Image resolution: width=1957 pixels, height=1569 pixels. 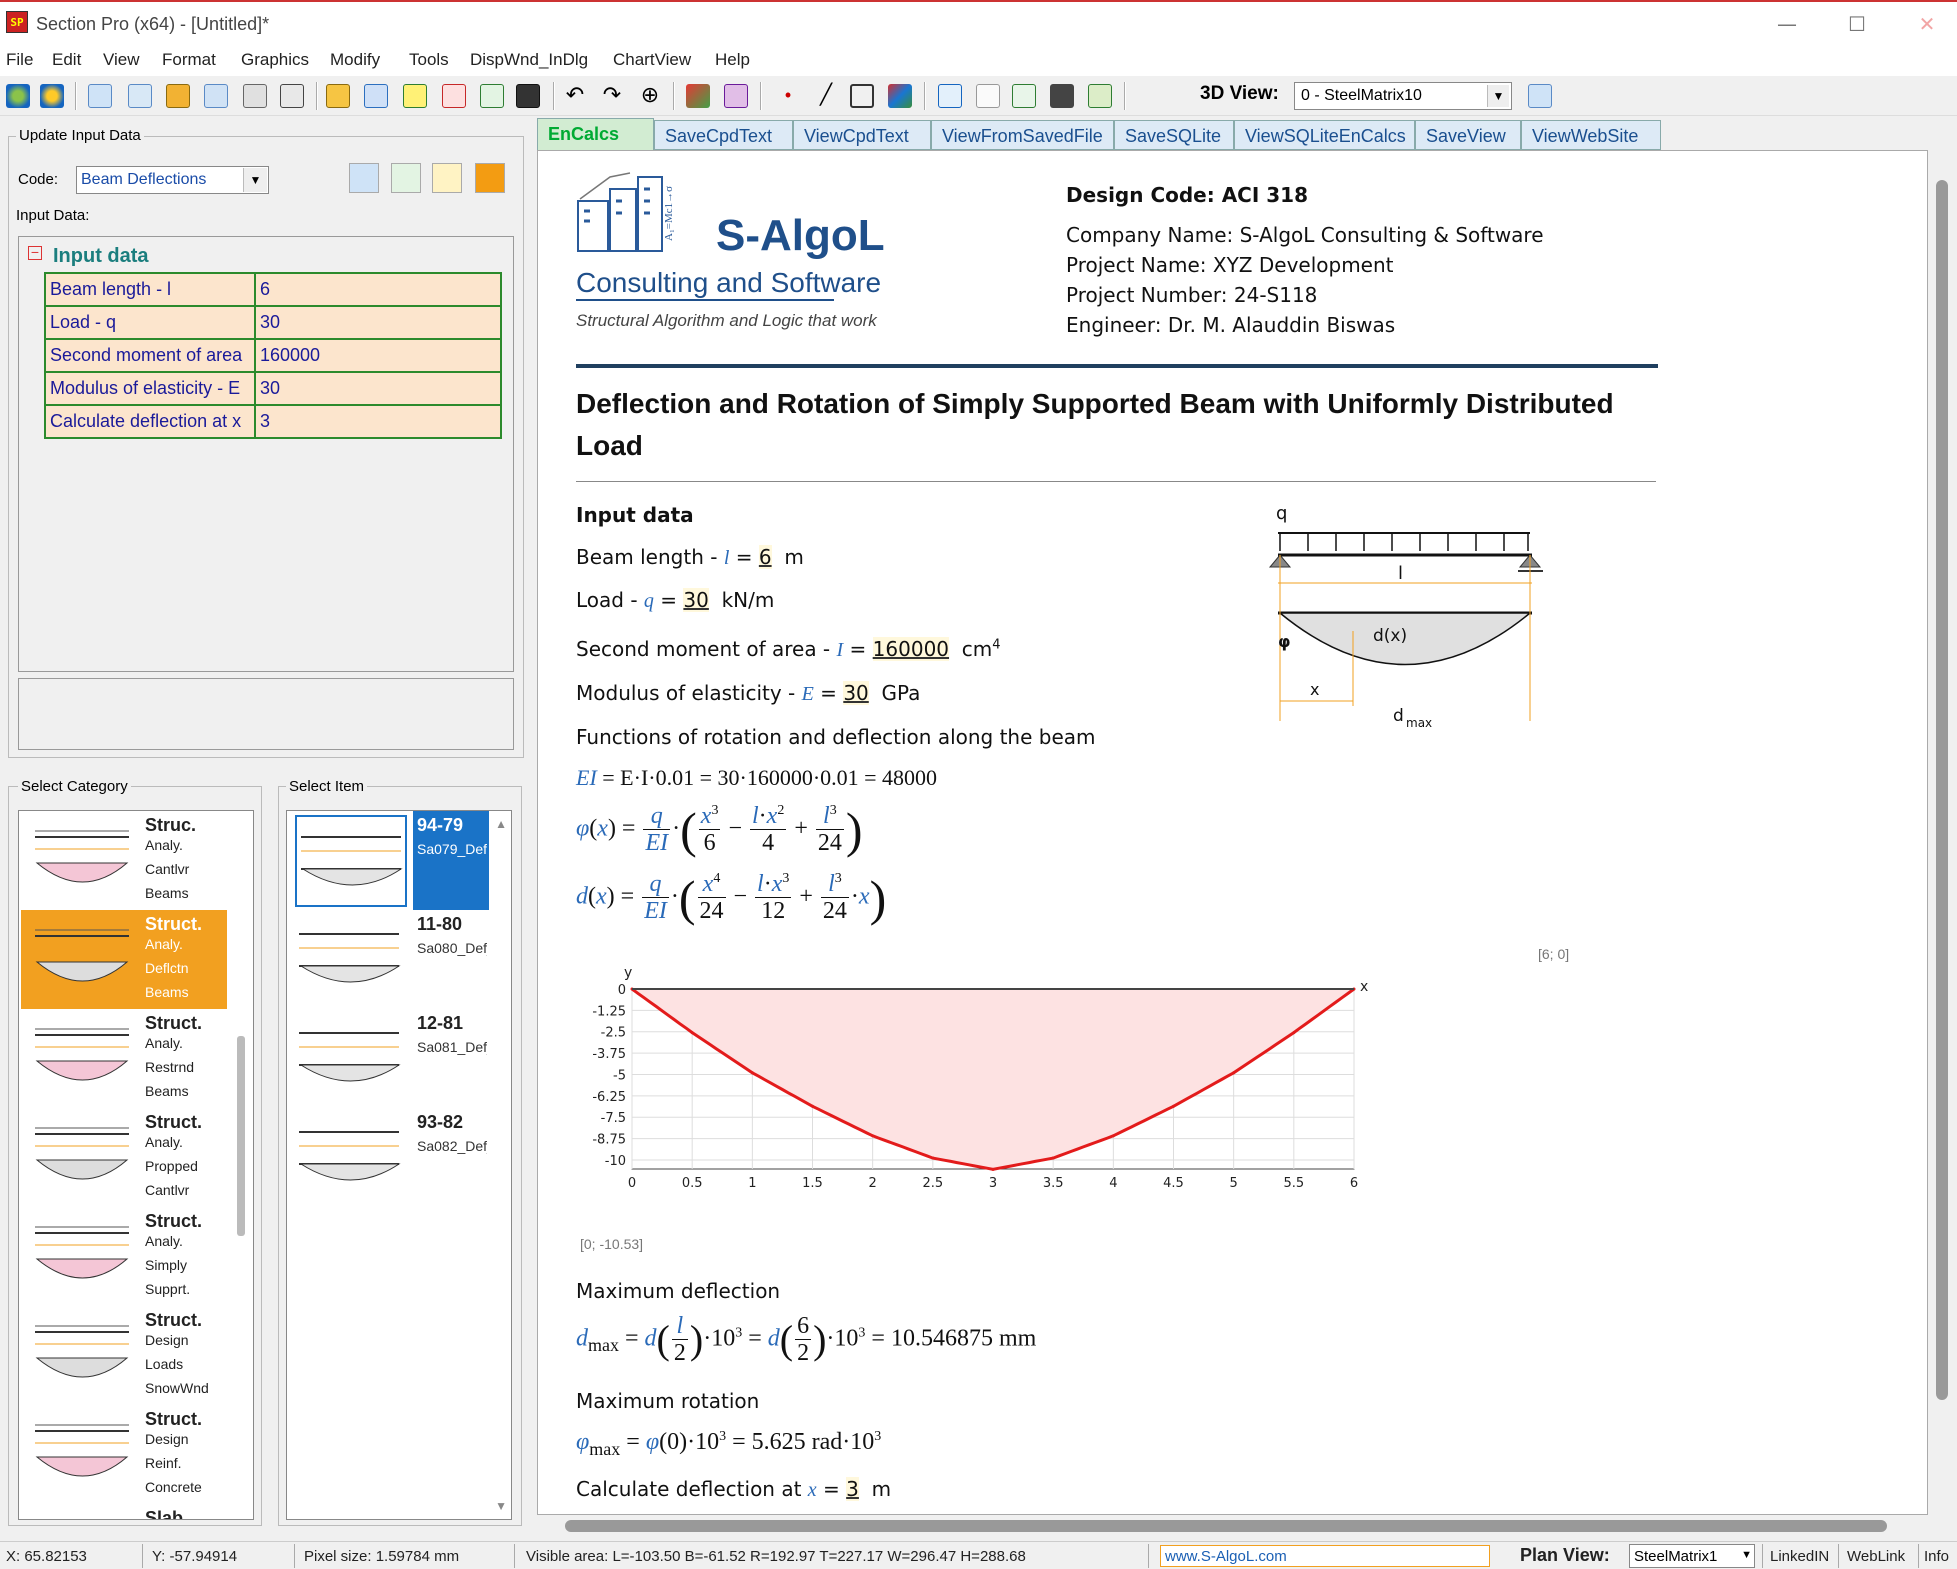 I want to click on menu-format: Format, so click(x=189, y=60).